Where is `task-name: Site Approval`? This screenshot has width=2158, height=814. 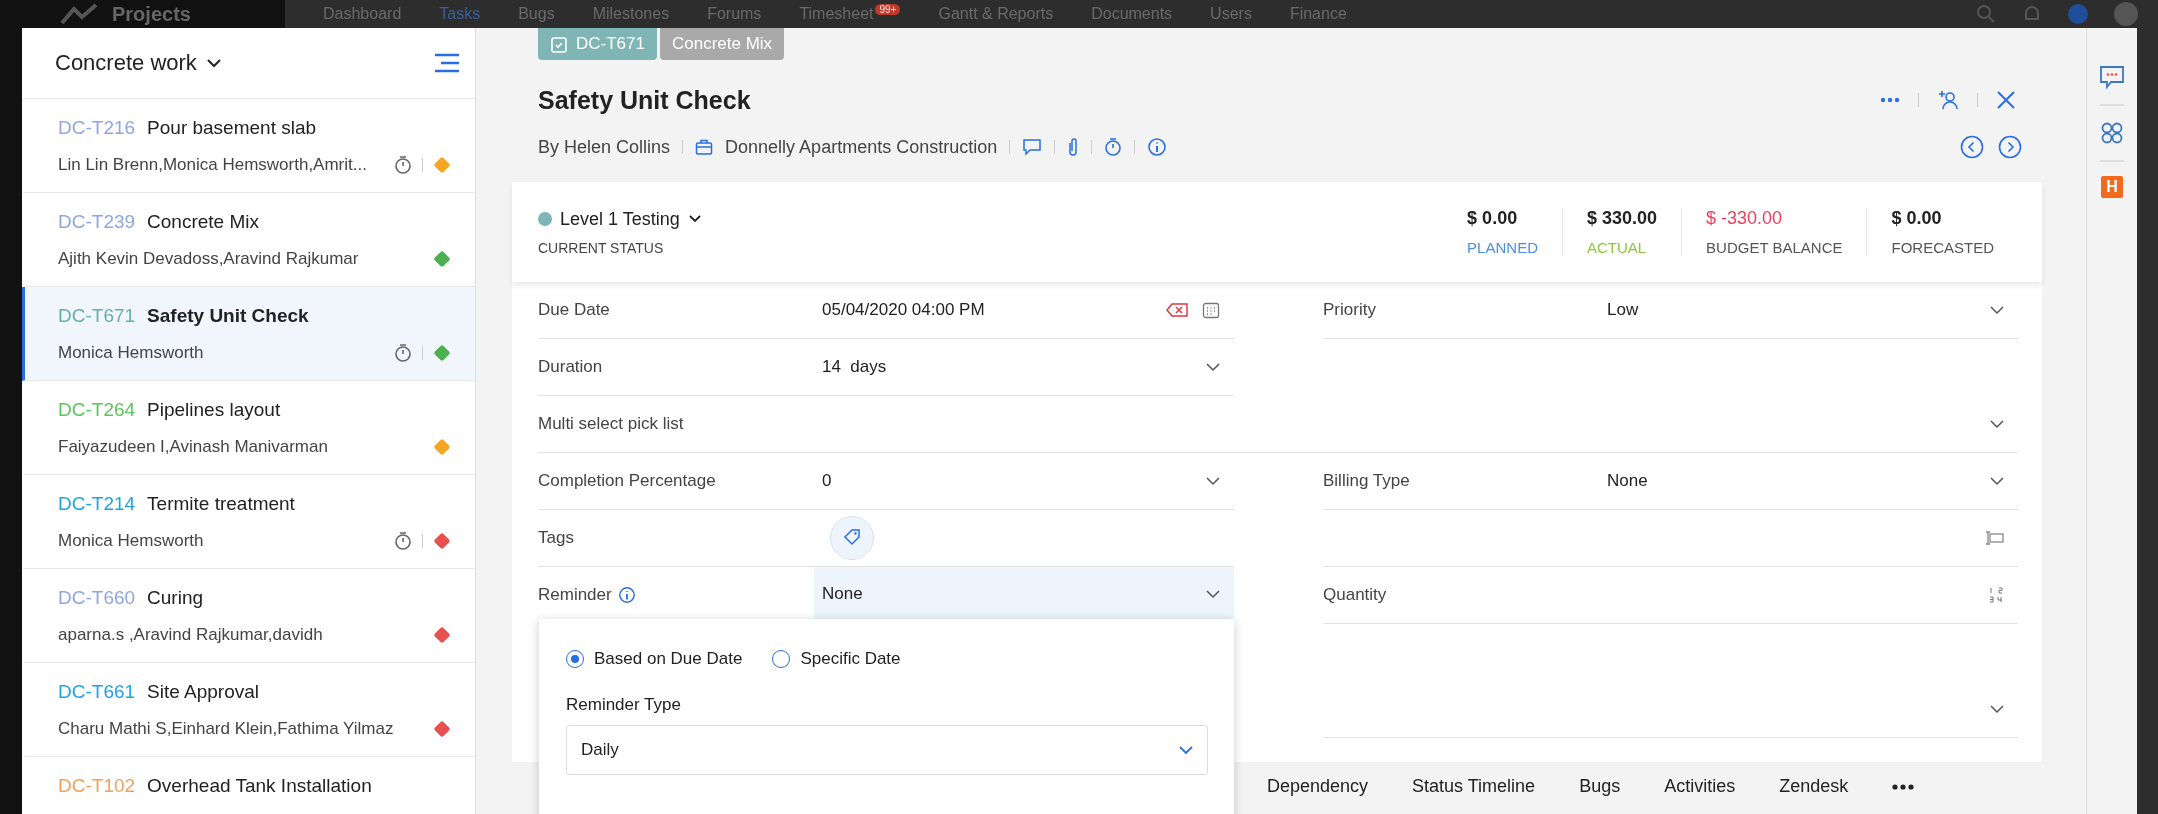 task-name: Site Approval is located at coordinates (203, 692).